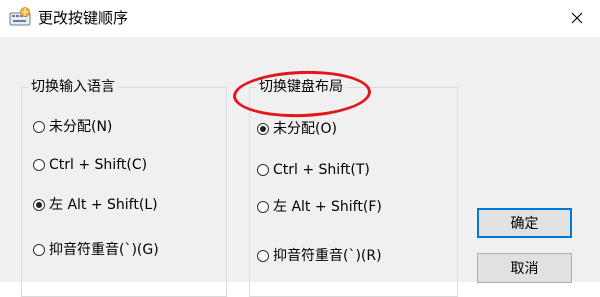 Image resolution: width=600 pixels, height=297 pixels. I want to click on input-language-group-label: 切换输入语言, so click(73, 87).